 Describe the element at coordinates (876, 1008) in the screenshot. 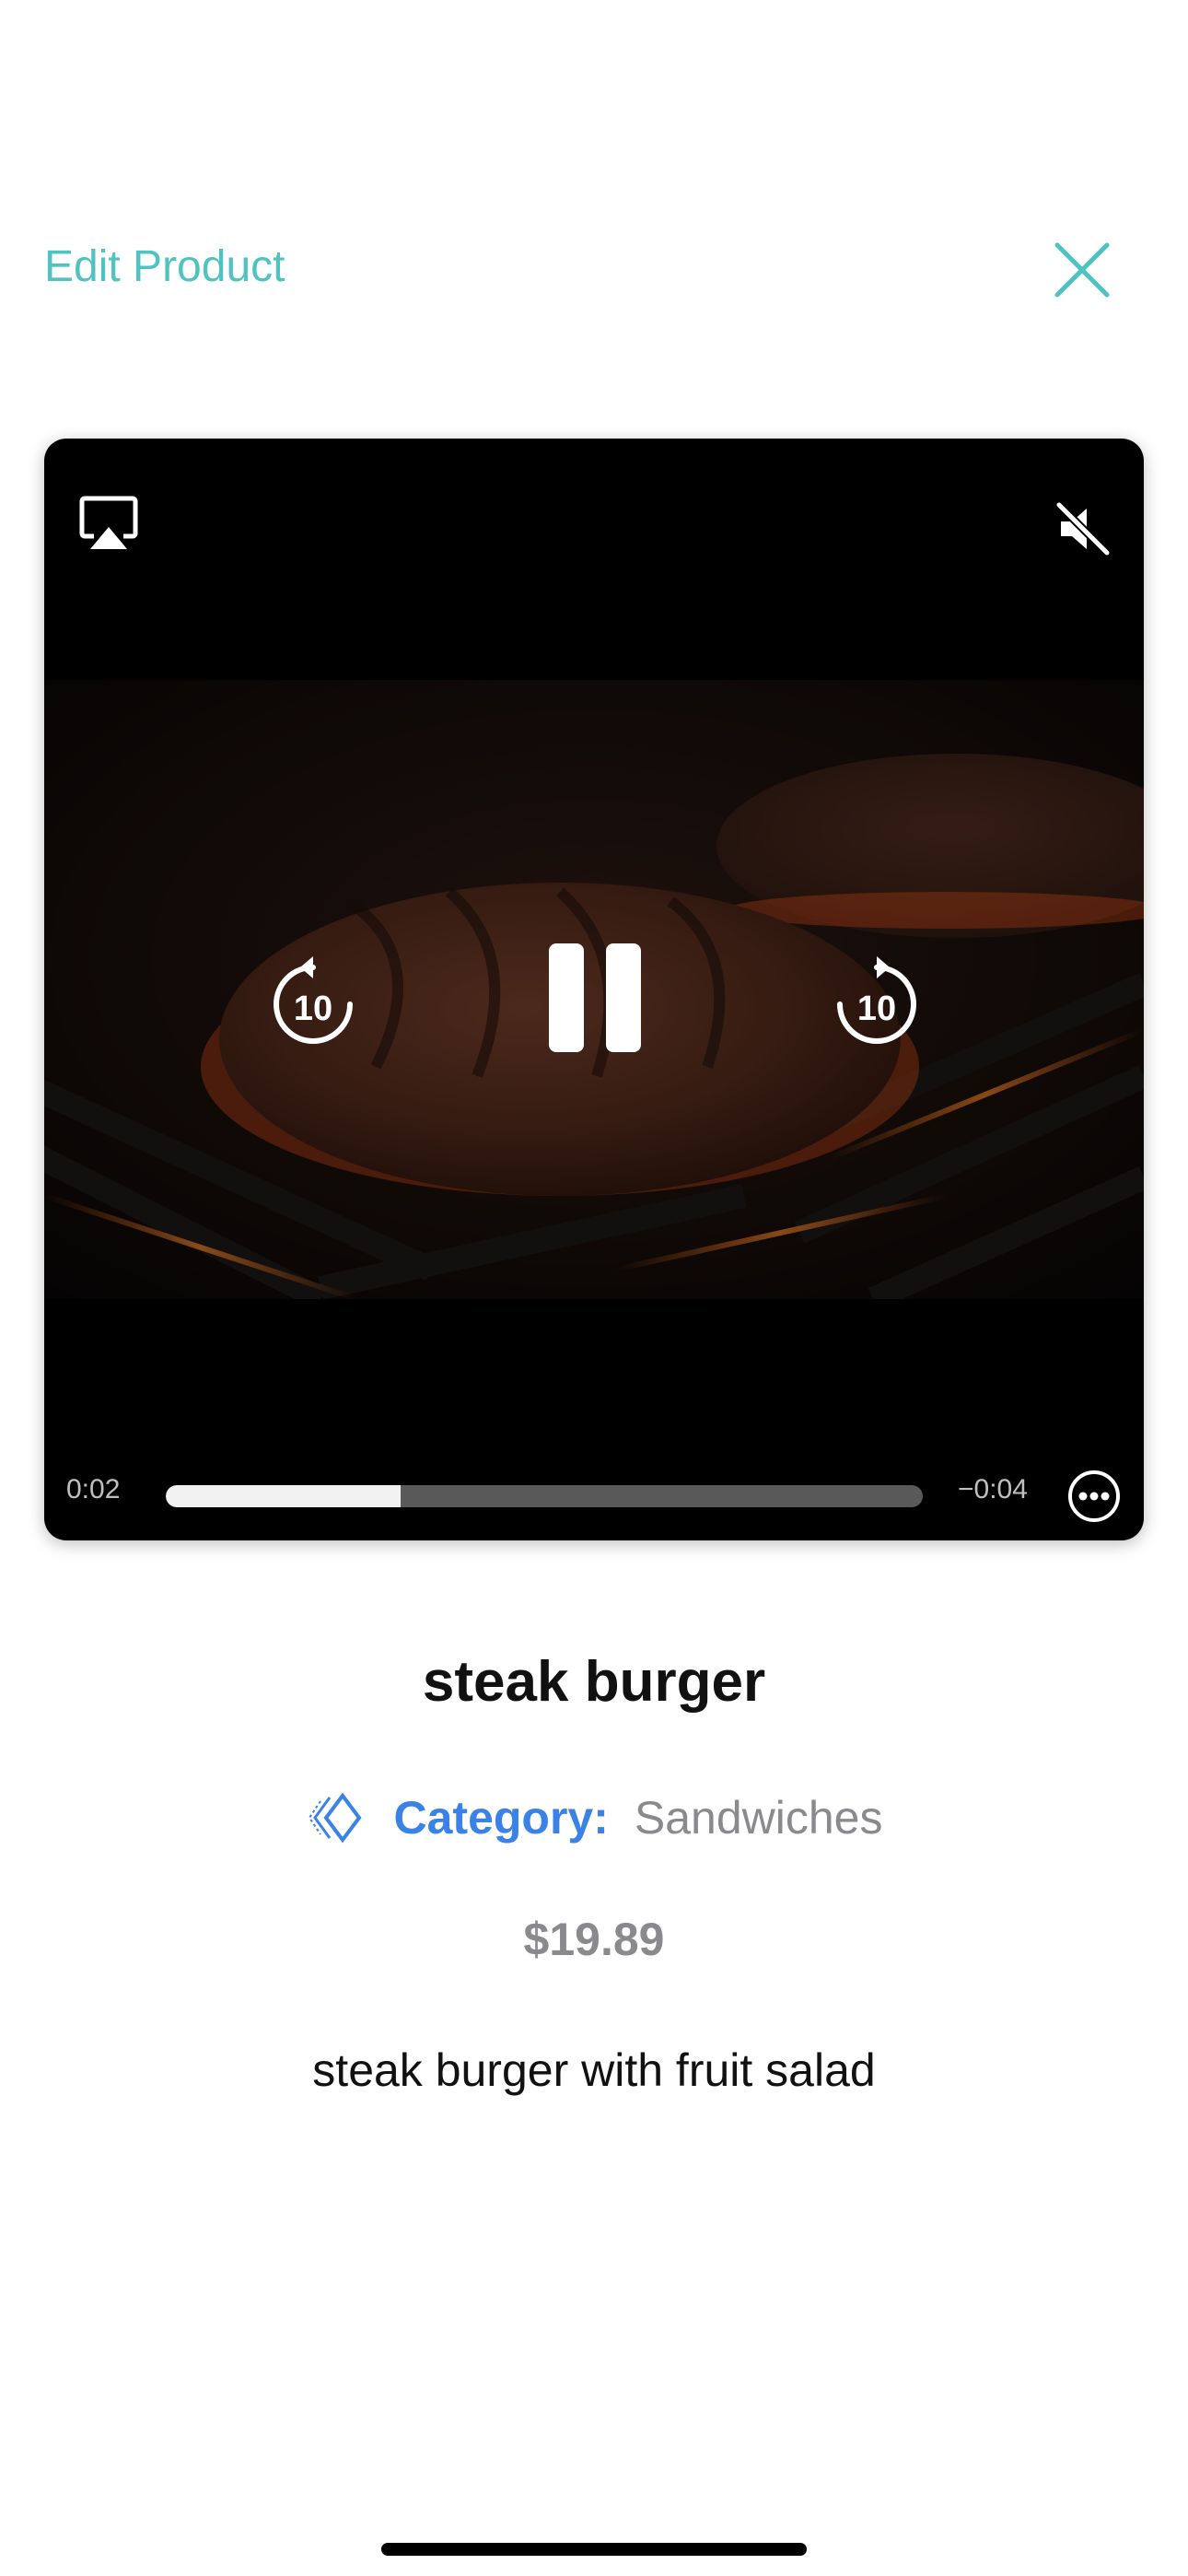

I see `skip-forward-label: 10` at that location.